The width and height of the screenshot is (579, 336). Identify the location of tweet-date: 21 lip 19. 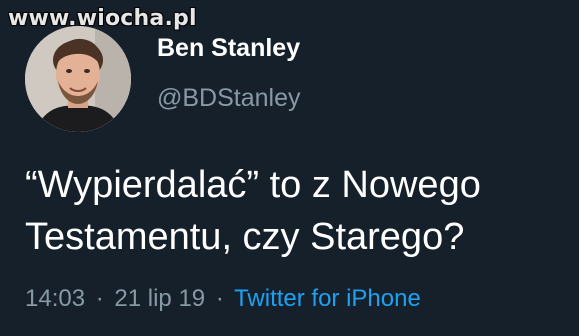
(159, 298).